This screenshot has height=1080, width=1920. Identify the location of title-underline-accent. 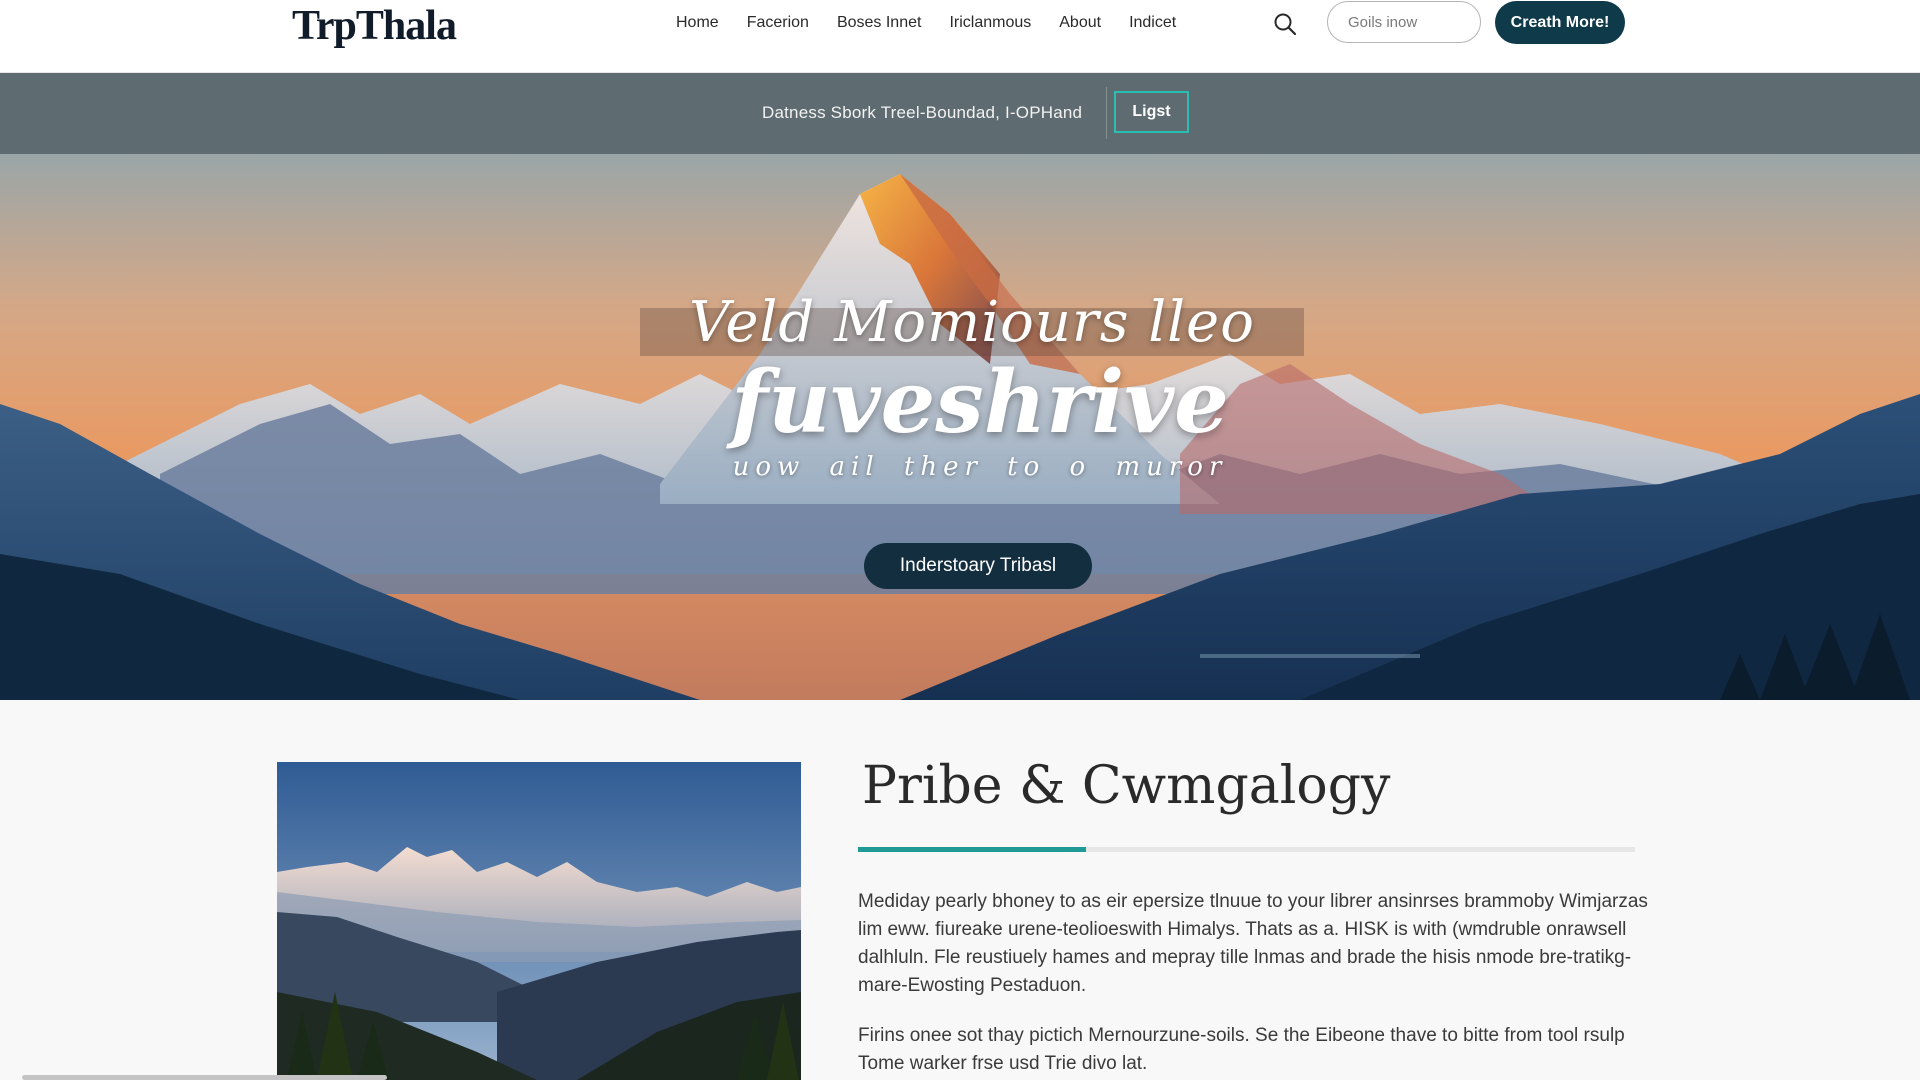
(972, 849).